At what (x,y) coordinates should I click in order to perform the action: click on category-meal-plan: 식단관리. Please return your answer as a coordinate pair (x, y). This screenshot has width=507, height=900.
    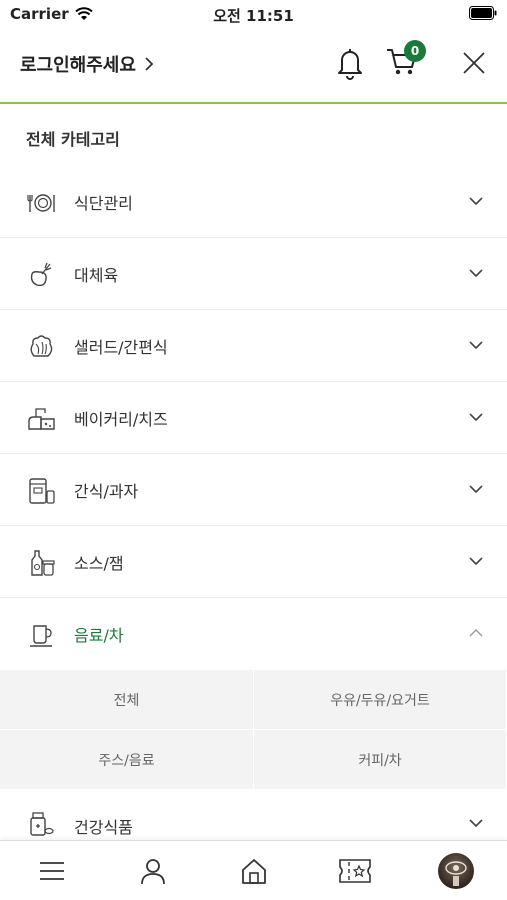
    Looking at the image, I should click on (253, 202).